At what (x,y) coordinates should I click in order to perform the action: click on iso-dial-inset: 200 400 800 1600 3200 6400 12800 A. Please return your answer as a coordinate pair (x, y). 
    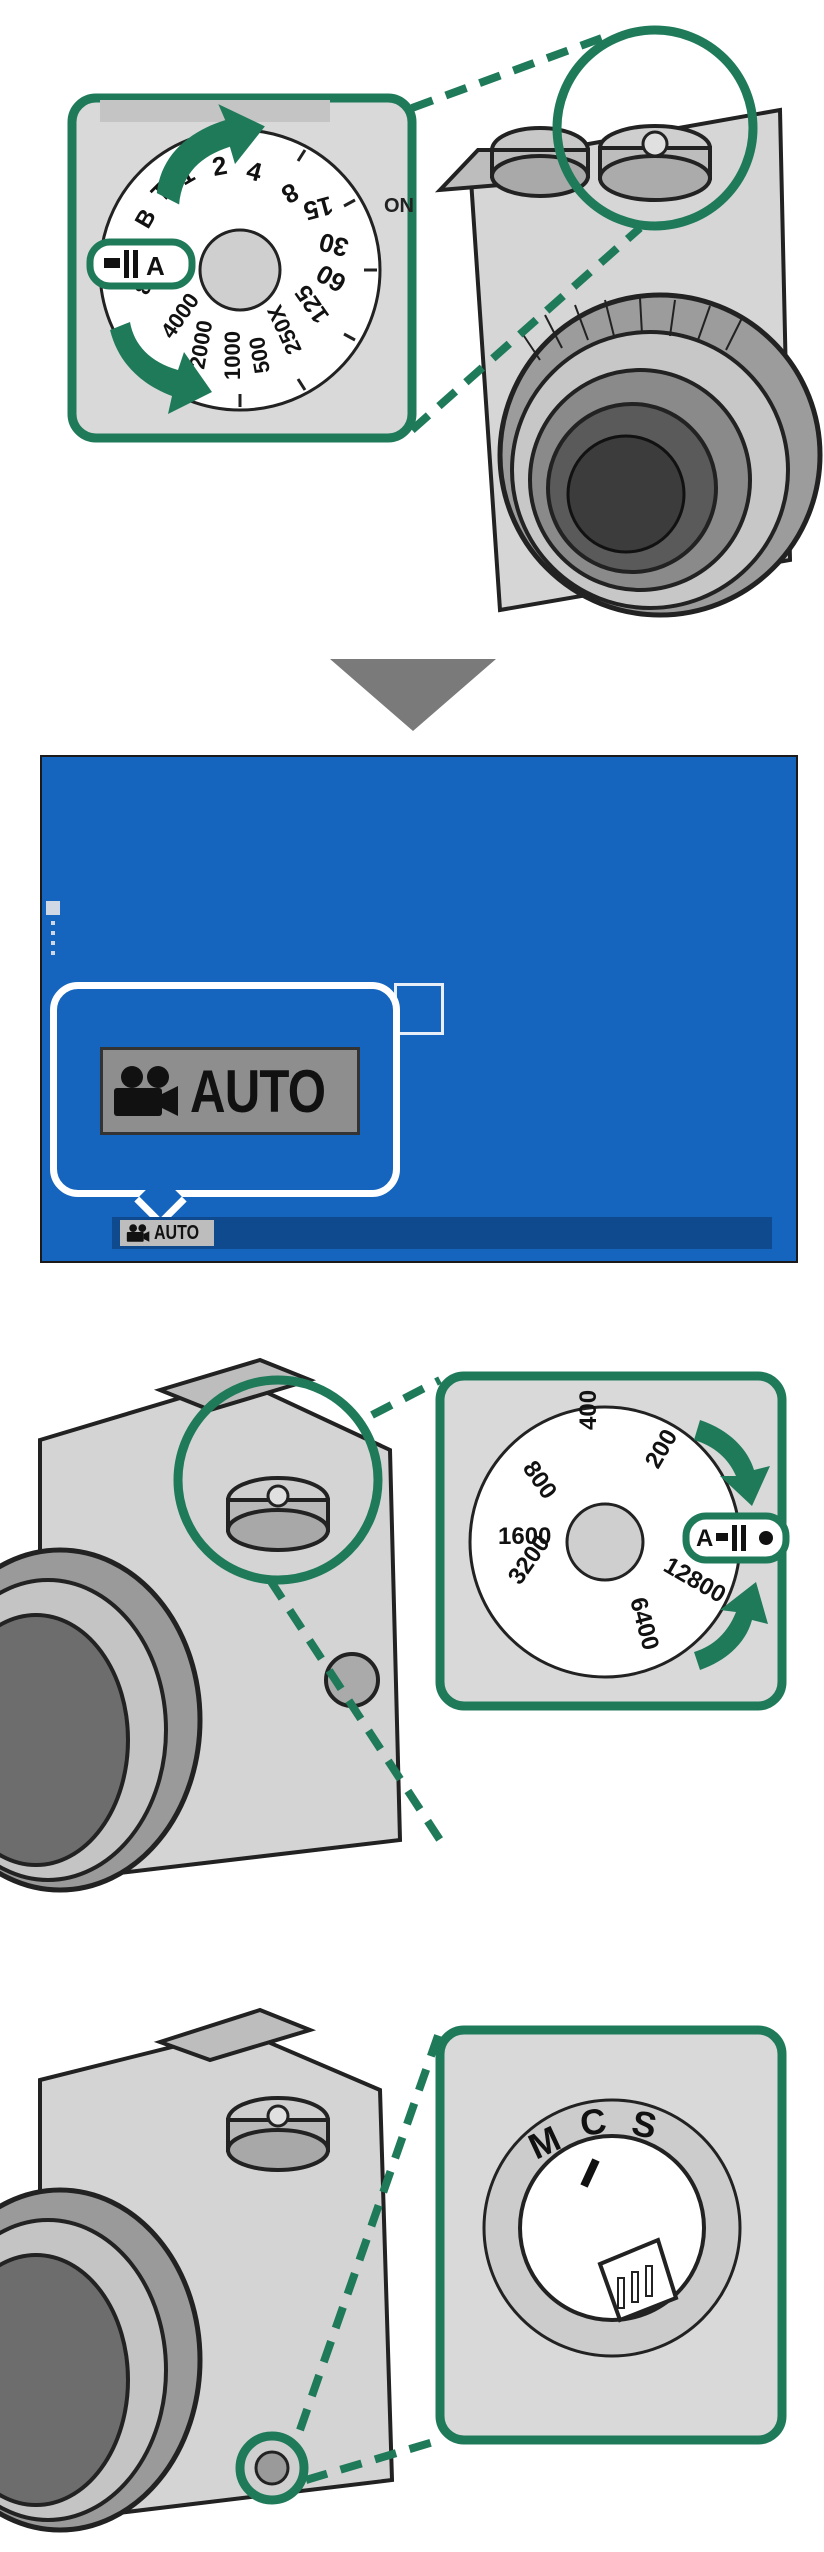
    Looking at the image, I should click on (612, 1541).